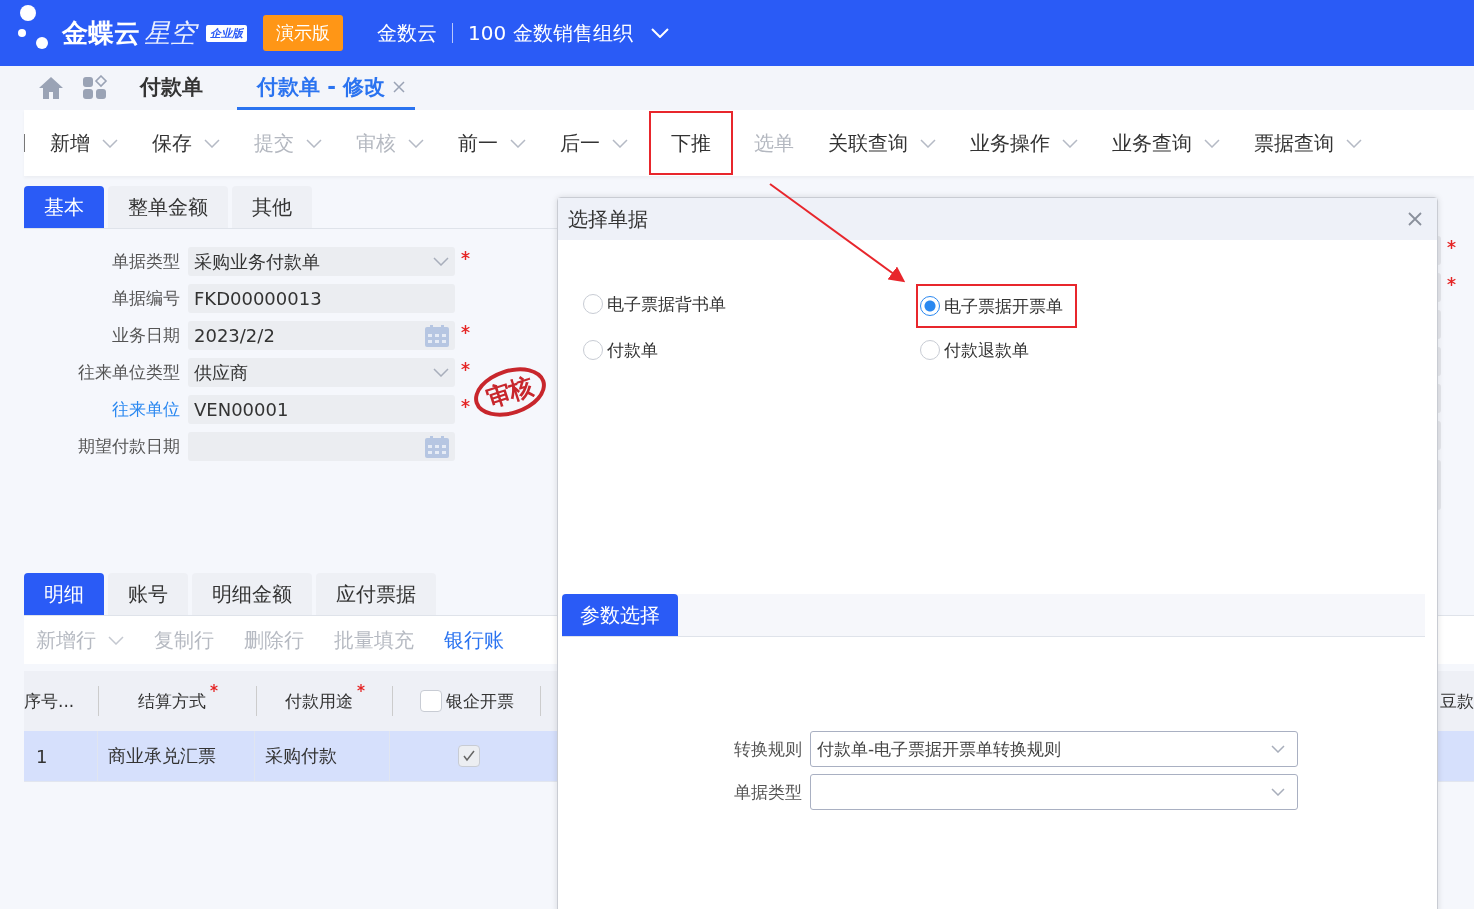 Image resolution: width=1474 pixels, height=909 pixels. What do you see at coordinates (101, 33) in the screenshot?
I see `logo-text: 金蝶云` at bounding box center [101, 33].